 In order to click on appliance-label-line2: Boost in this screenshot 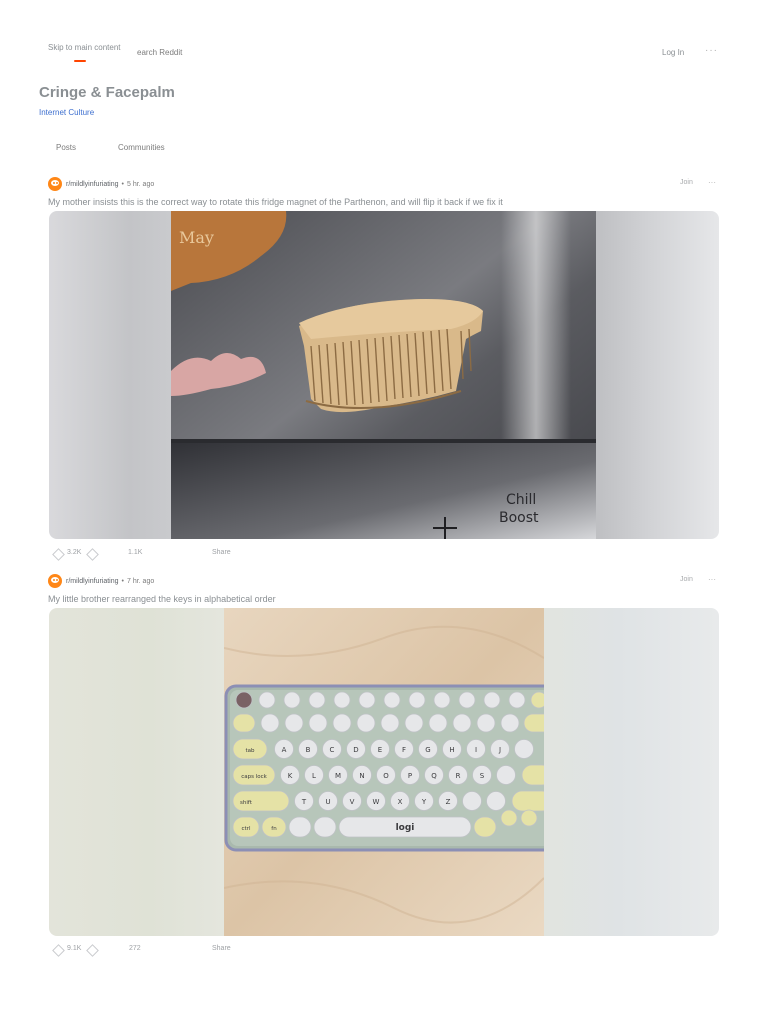, I will do `click(519, 518)`.